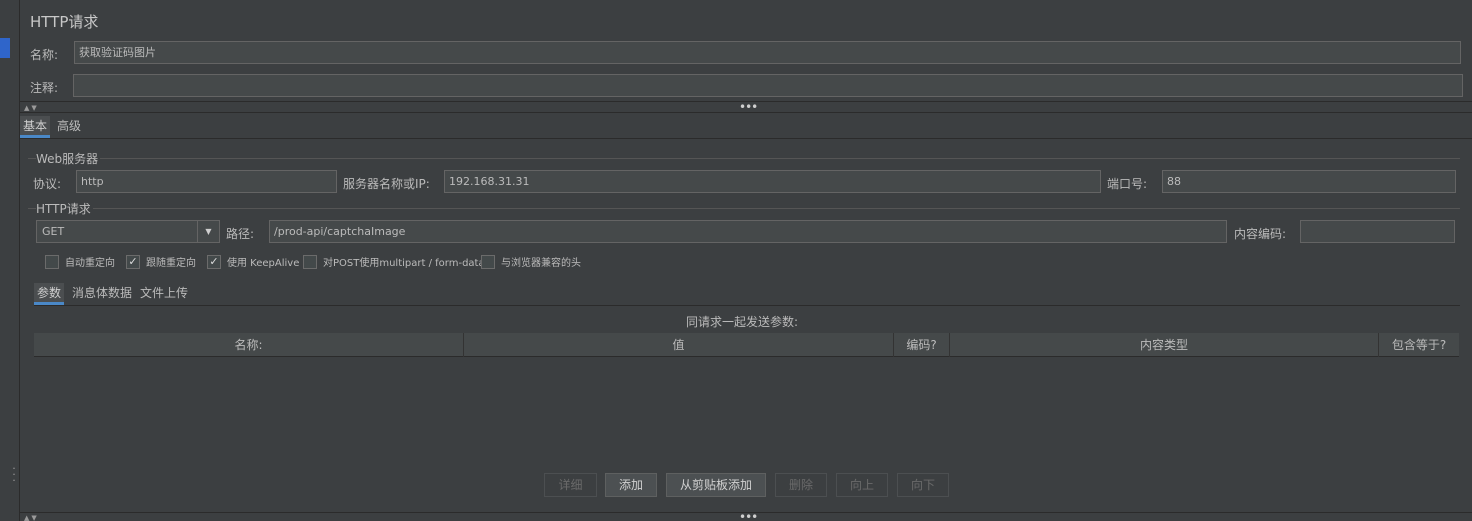 This screenshot has height=521, width=1472. Describe the element at coordinates (164, 294) in the screenshot. I see `tab-file-upload: 文件上传` at that location.